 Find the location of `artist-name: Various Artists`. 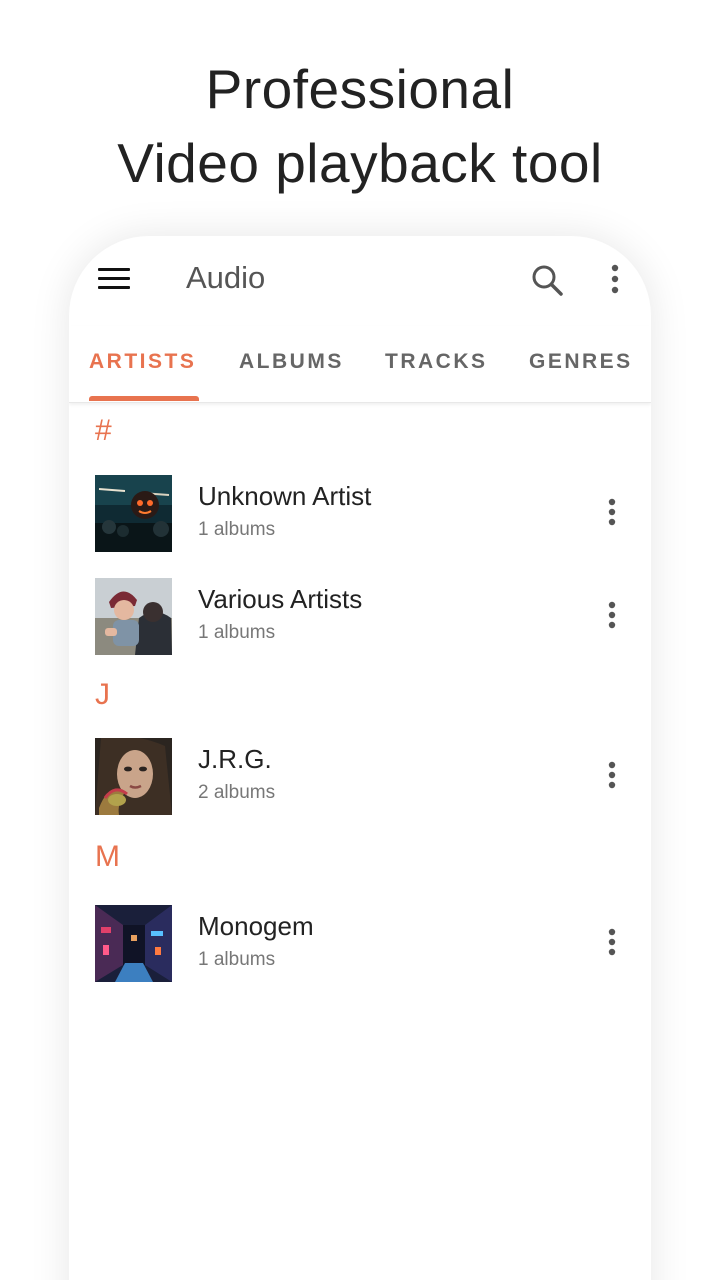

artist-name: Various Artists is located at coordinates (280, 599).